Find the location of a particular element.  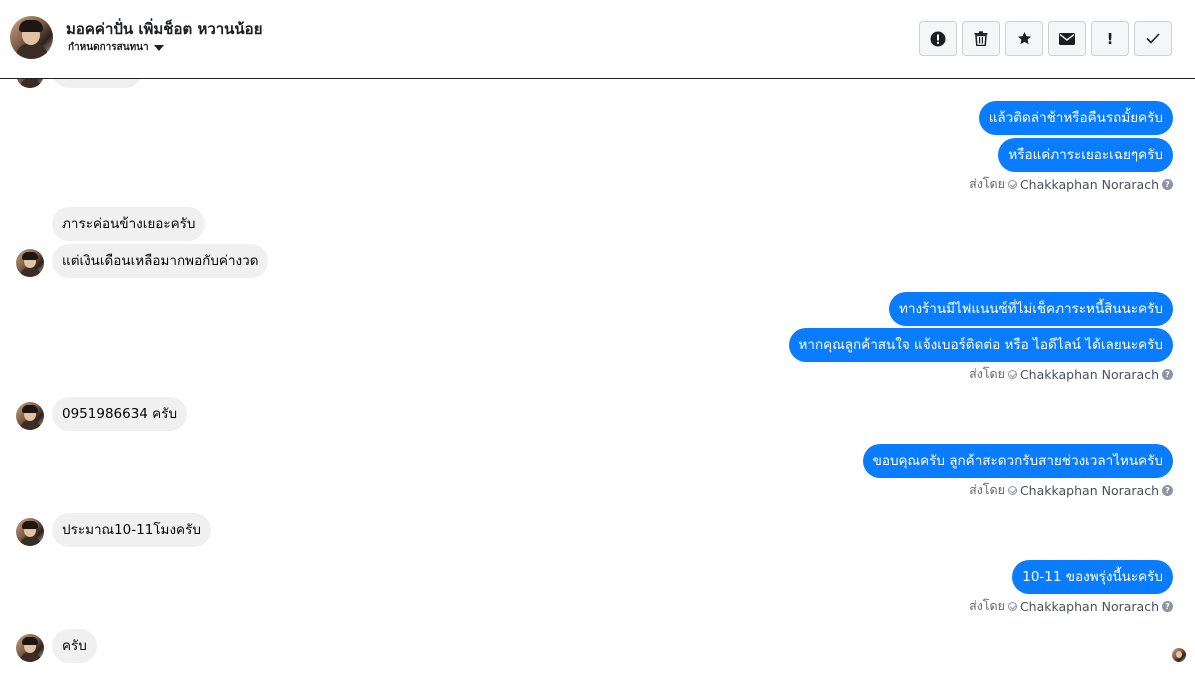

mark-unread-button is located at coordinates (1067, 38).